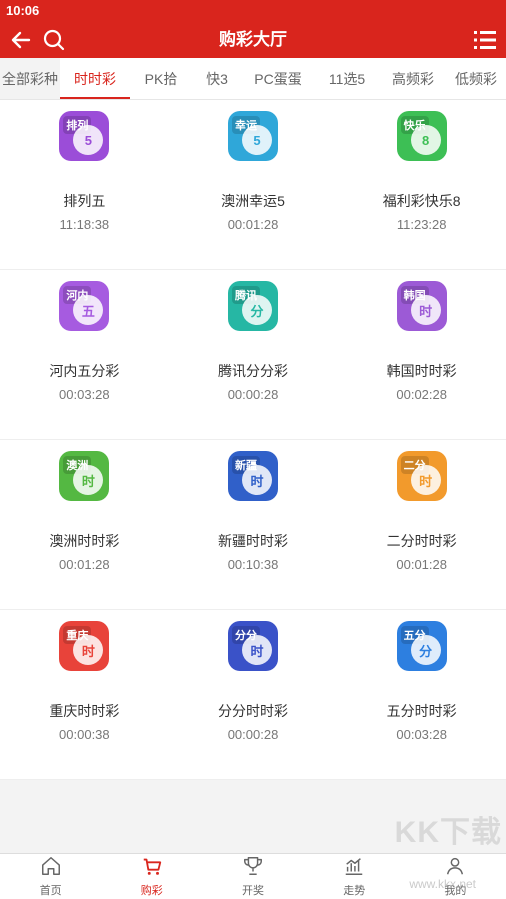  I want to click on nav-item-0: 首页, so click(50, 876).